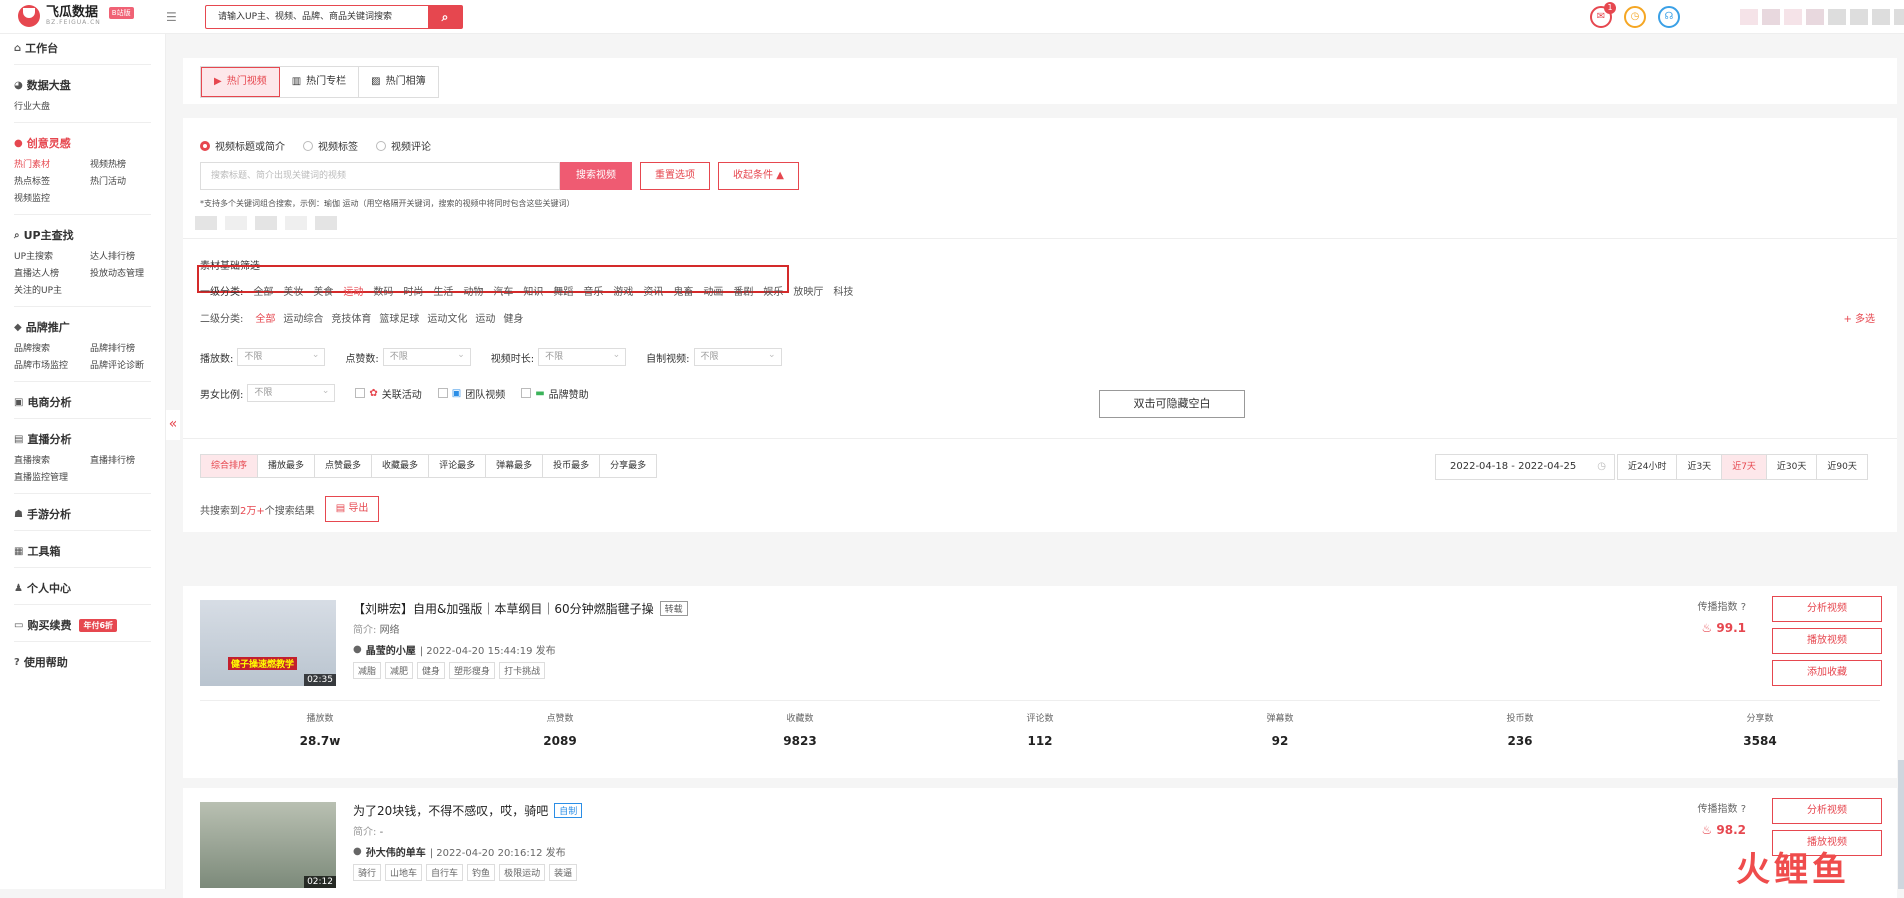 This screenshot has width=1904, height=898. I want to click on collapse-sidebar-icon: «, so click(173, 425).